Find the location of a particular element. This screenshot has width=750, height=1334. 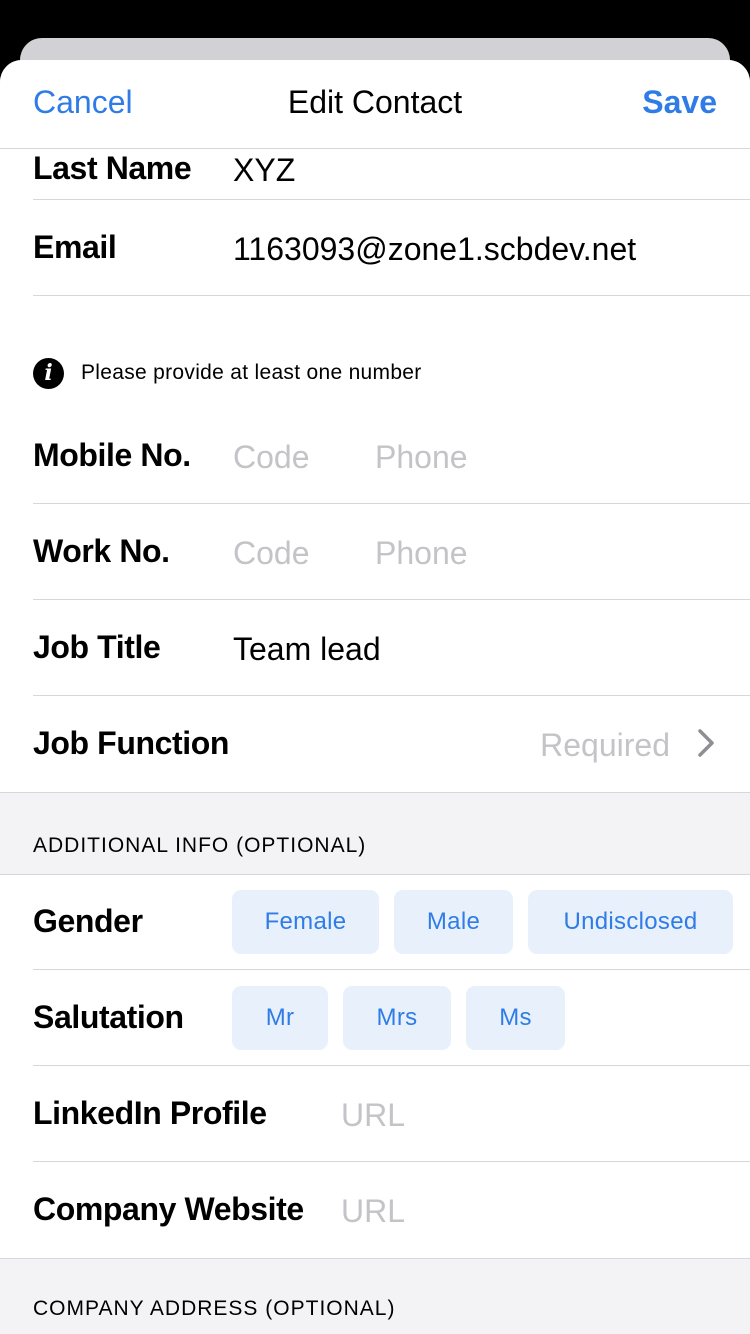

additional-info-header: ADDITIONAL INFO (OPTIONAL) is located at coordinates (375, 833).